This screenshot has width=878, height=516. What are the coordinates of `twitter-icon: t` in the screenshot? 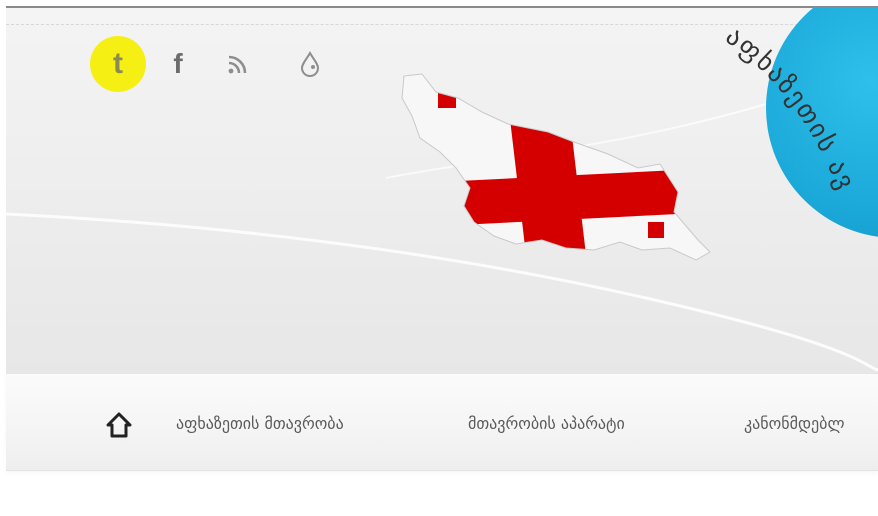 It's located at (118, 64).